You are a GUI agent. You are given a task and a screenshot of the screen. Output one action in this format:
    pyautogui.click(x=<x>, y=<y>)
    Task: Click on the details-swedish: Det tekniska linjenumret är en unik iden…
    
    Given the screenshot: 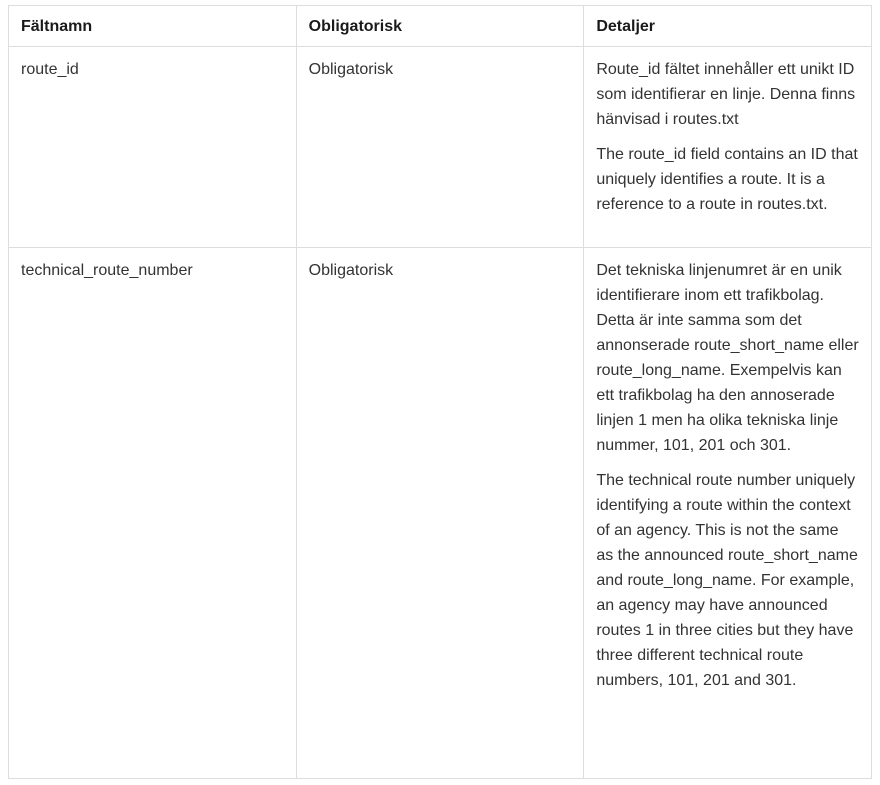 What is the action you would take?
    pyautogui.click(x=727, y=358)
    